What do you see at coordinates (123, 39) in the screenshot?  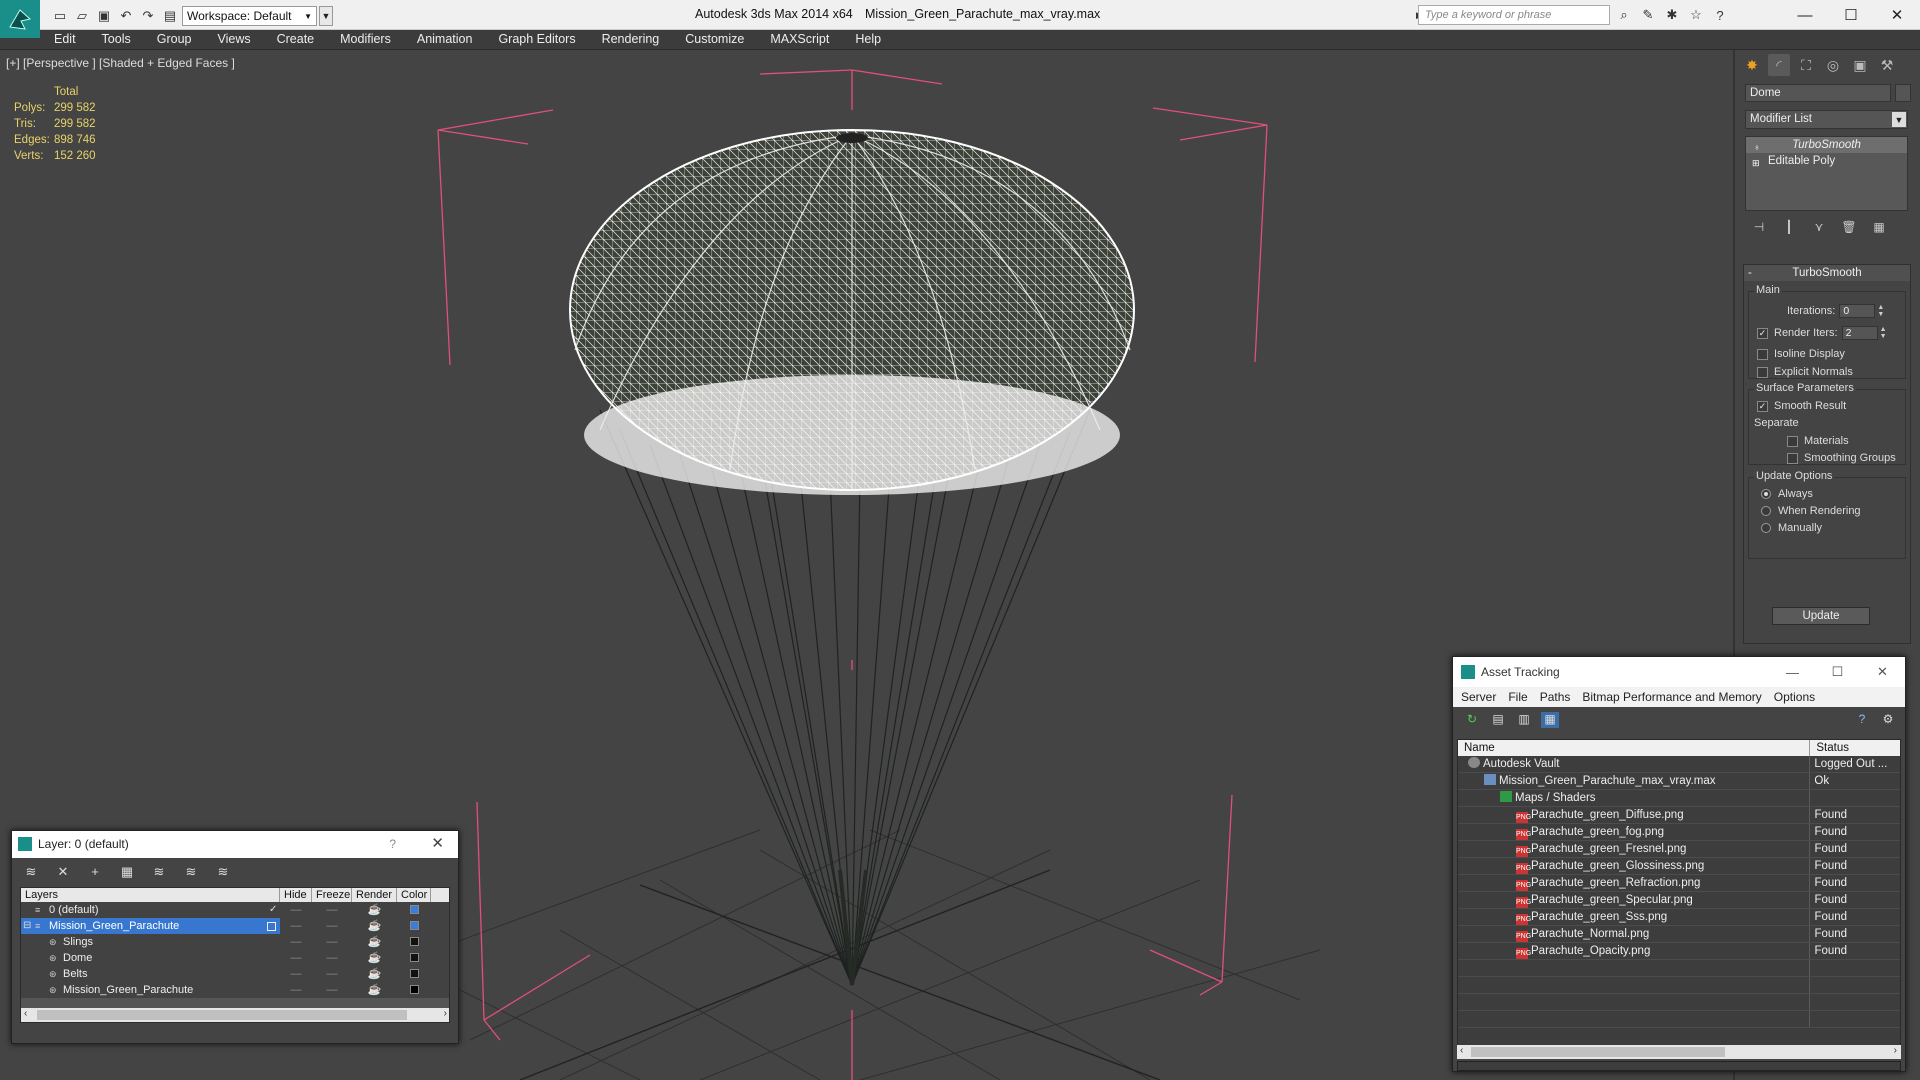 I see `menu-tools: Tools` at bounding box center [123, 39].